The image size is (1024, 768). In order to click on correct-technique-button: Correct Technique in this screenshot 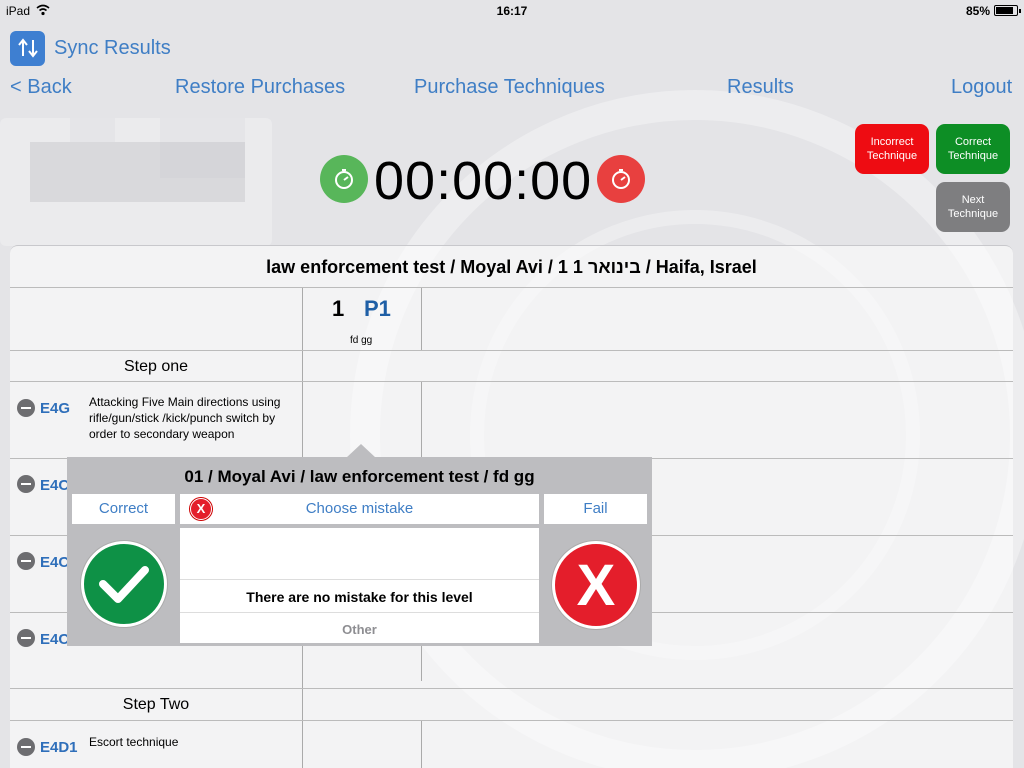, I will do `click(973, 149)`.